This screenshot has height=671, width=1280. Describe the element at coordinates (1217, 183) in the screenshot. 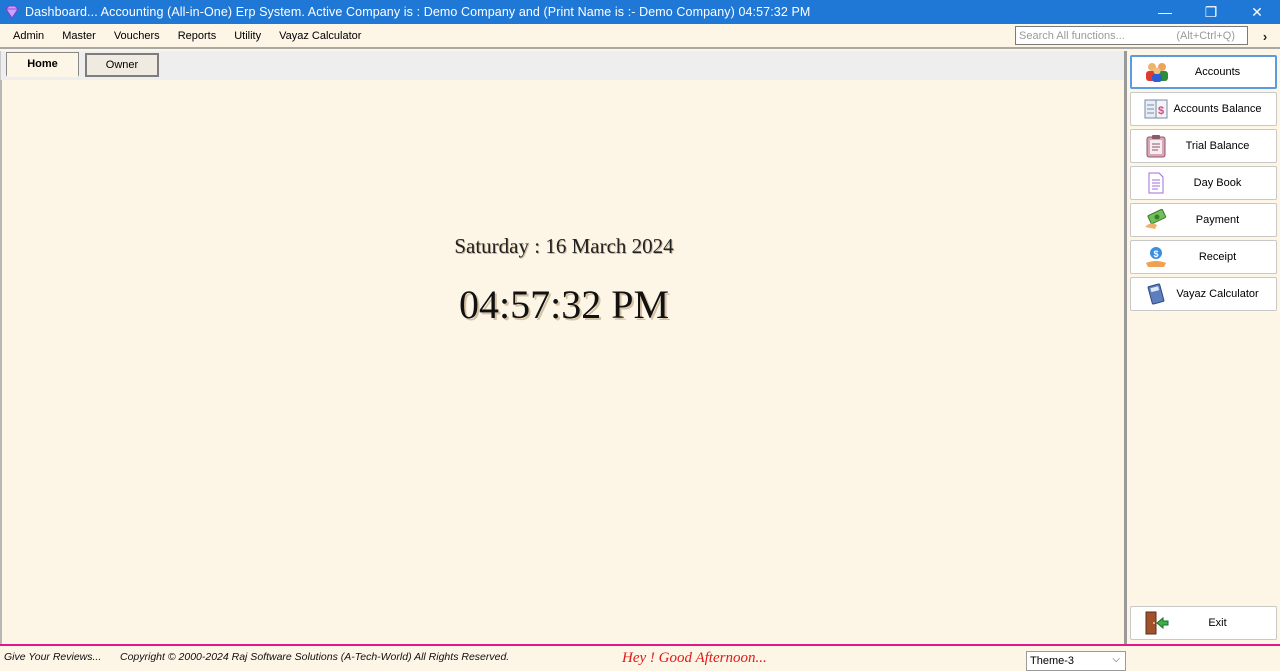

I see `day-book-label: Day Book` at that location.